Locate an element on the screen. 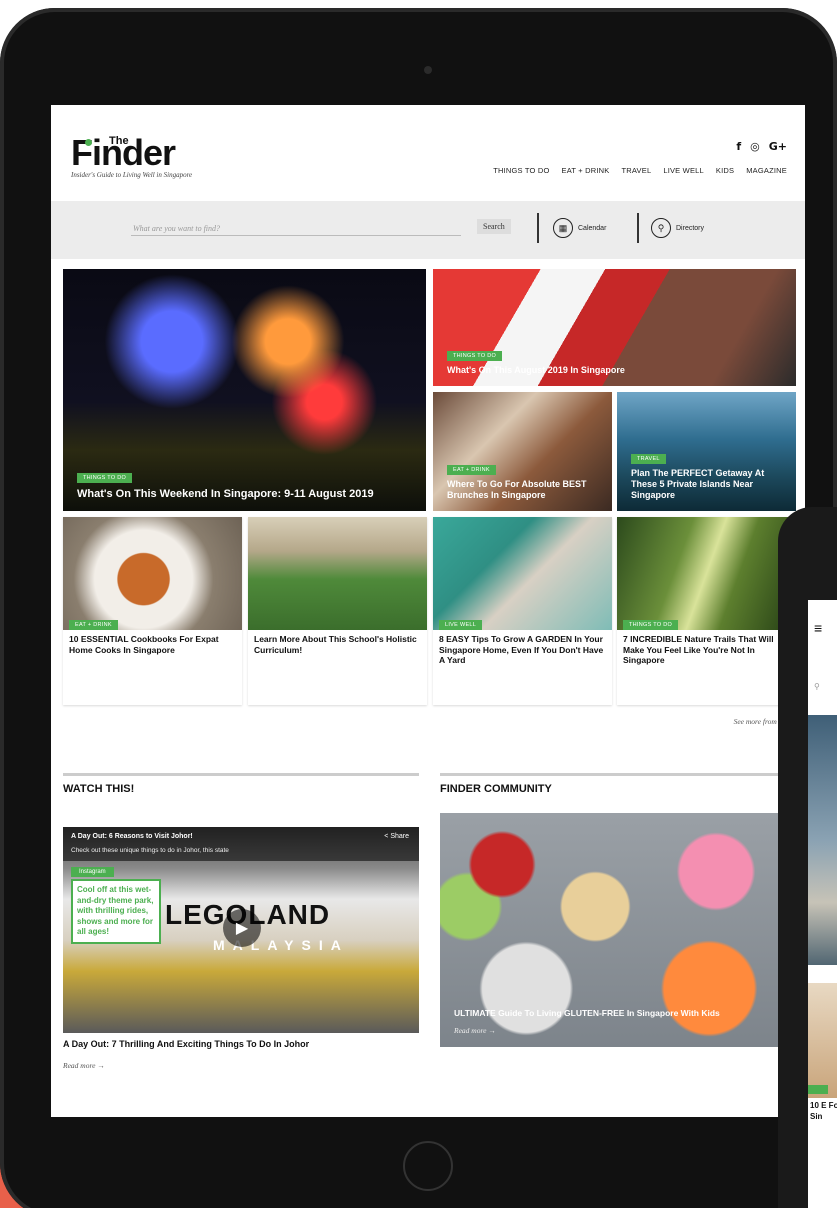 This screenshot has height=1208, width=837. nav-things-to-do: THINGS TO DO is located at coordinates (521, 170).